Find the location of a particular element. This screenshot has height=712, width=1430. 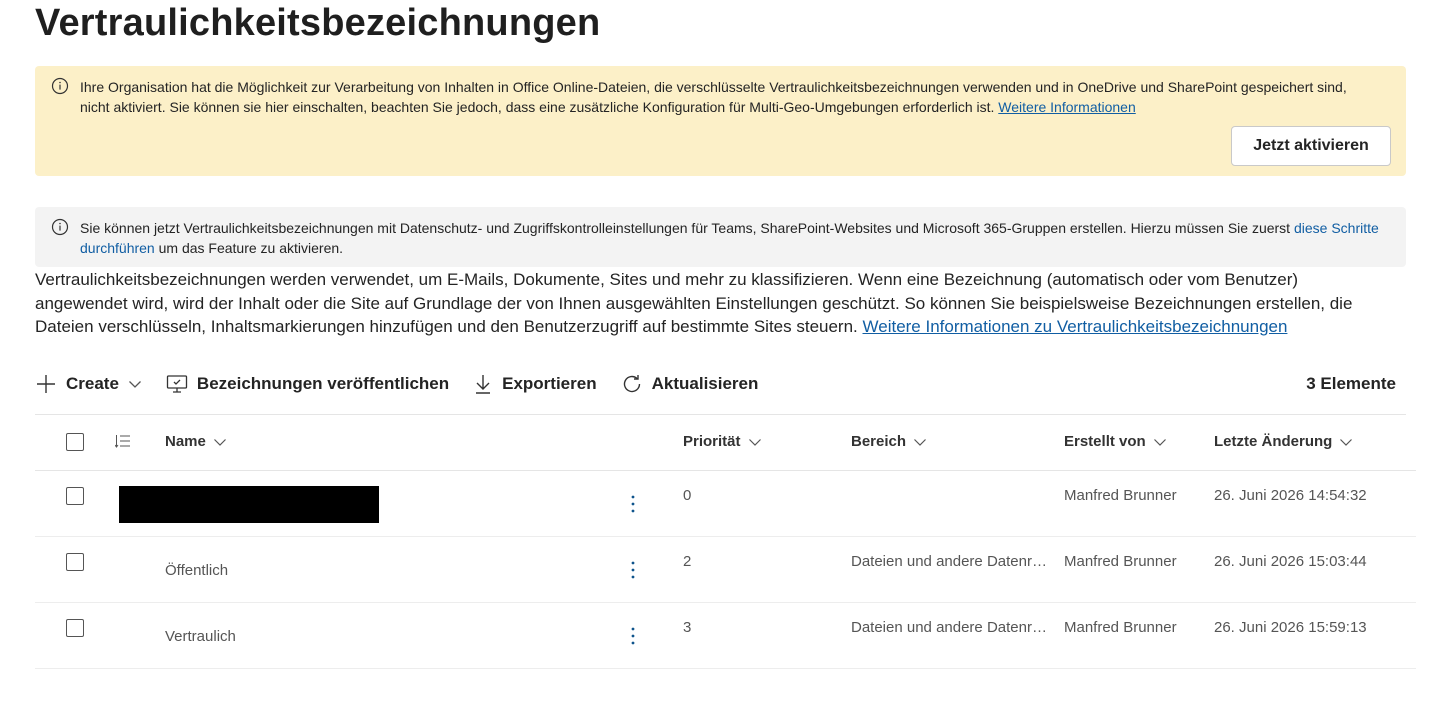

priority-cell: 2 is located at coordinates (687, 561).